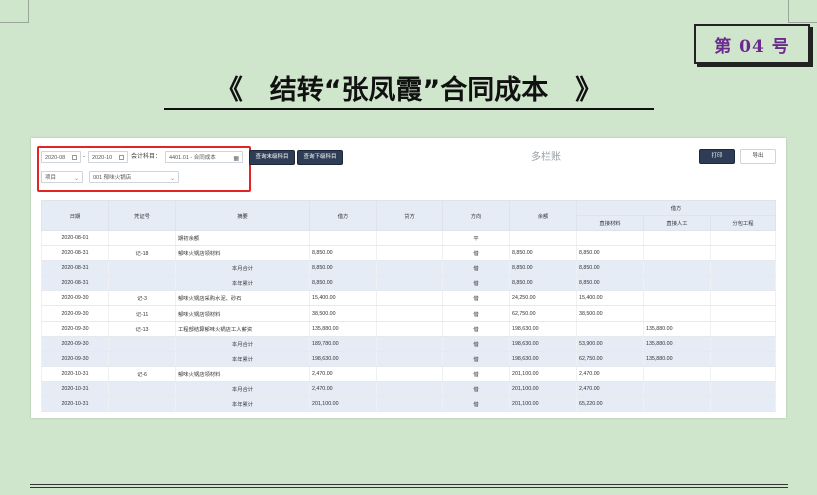 This screenshot has height=495, width=817. I want to click on col-header-date: 日期, so click(75, 215).